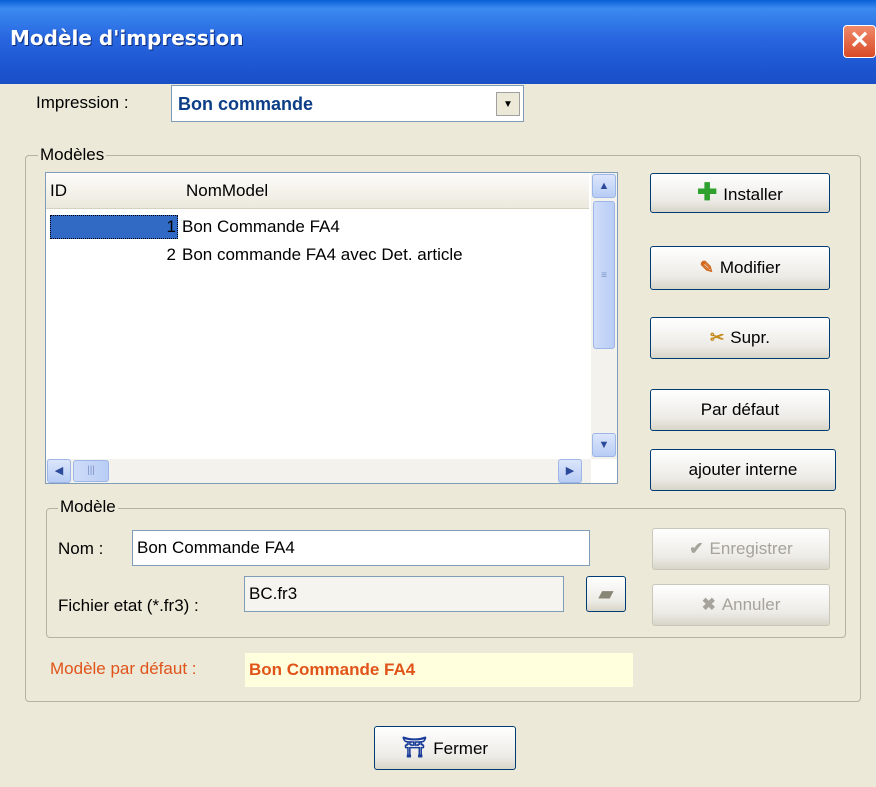 The height and width of the screenshot is (787, 876). I want to click on impression-value: Bon commande, so click(246, 104).